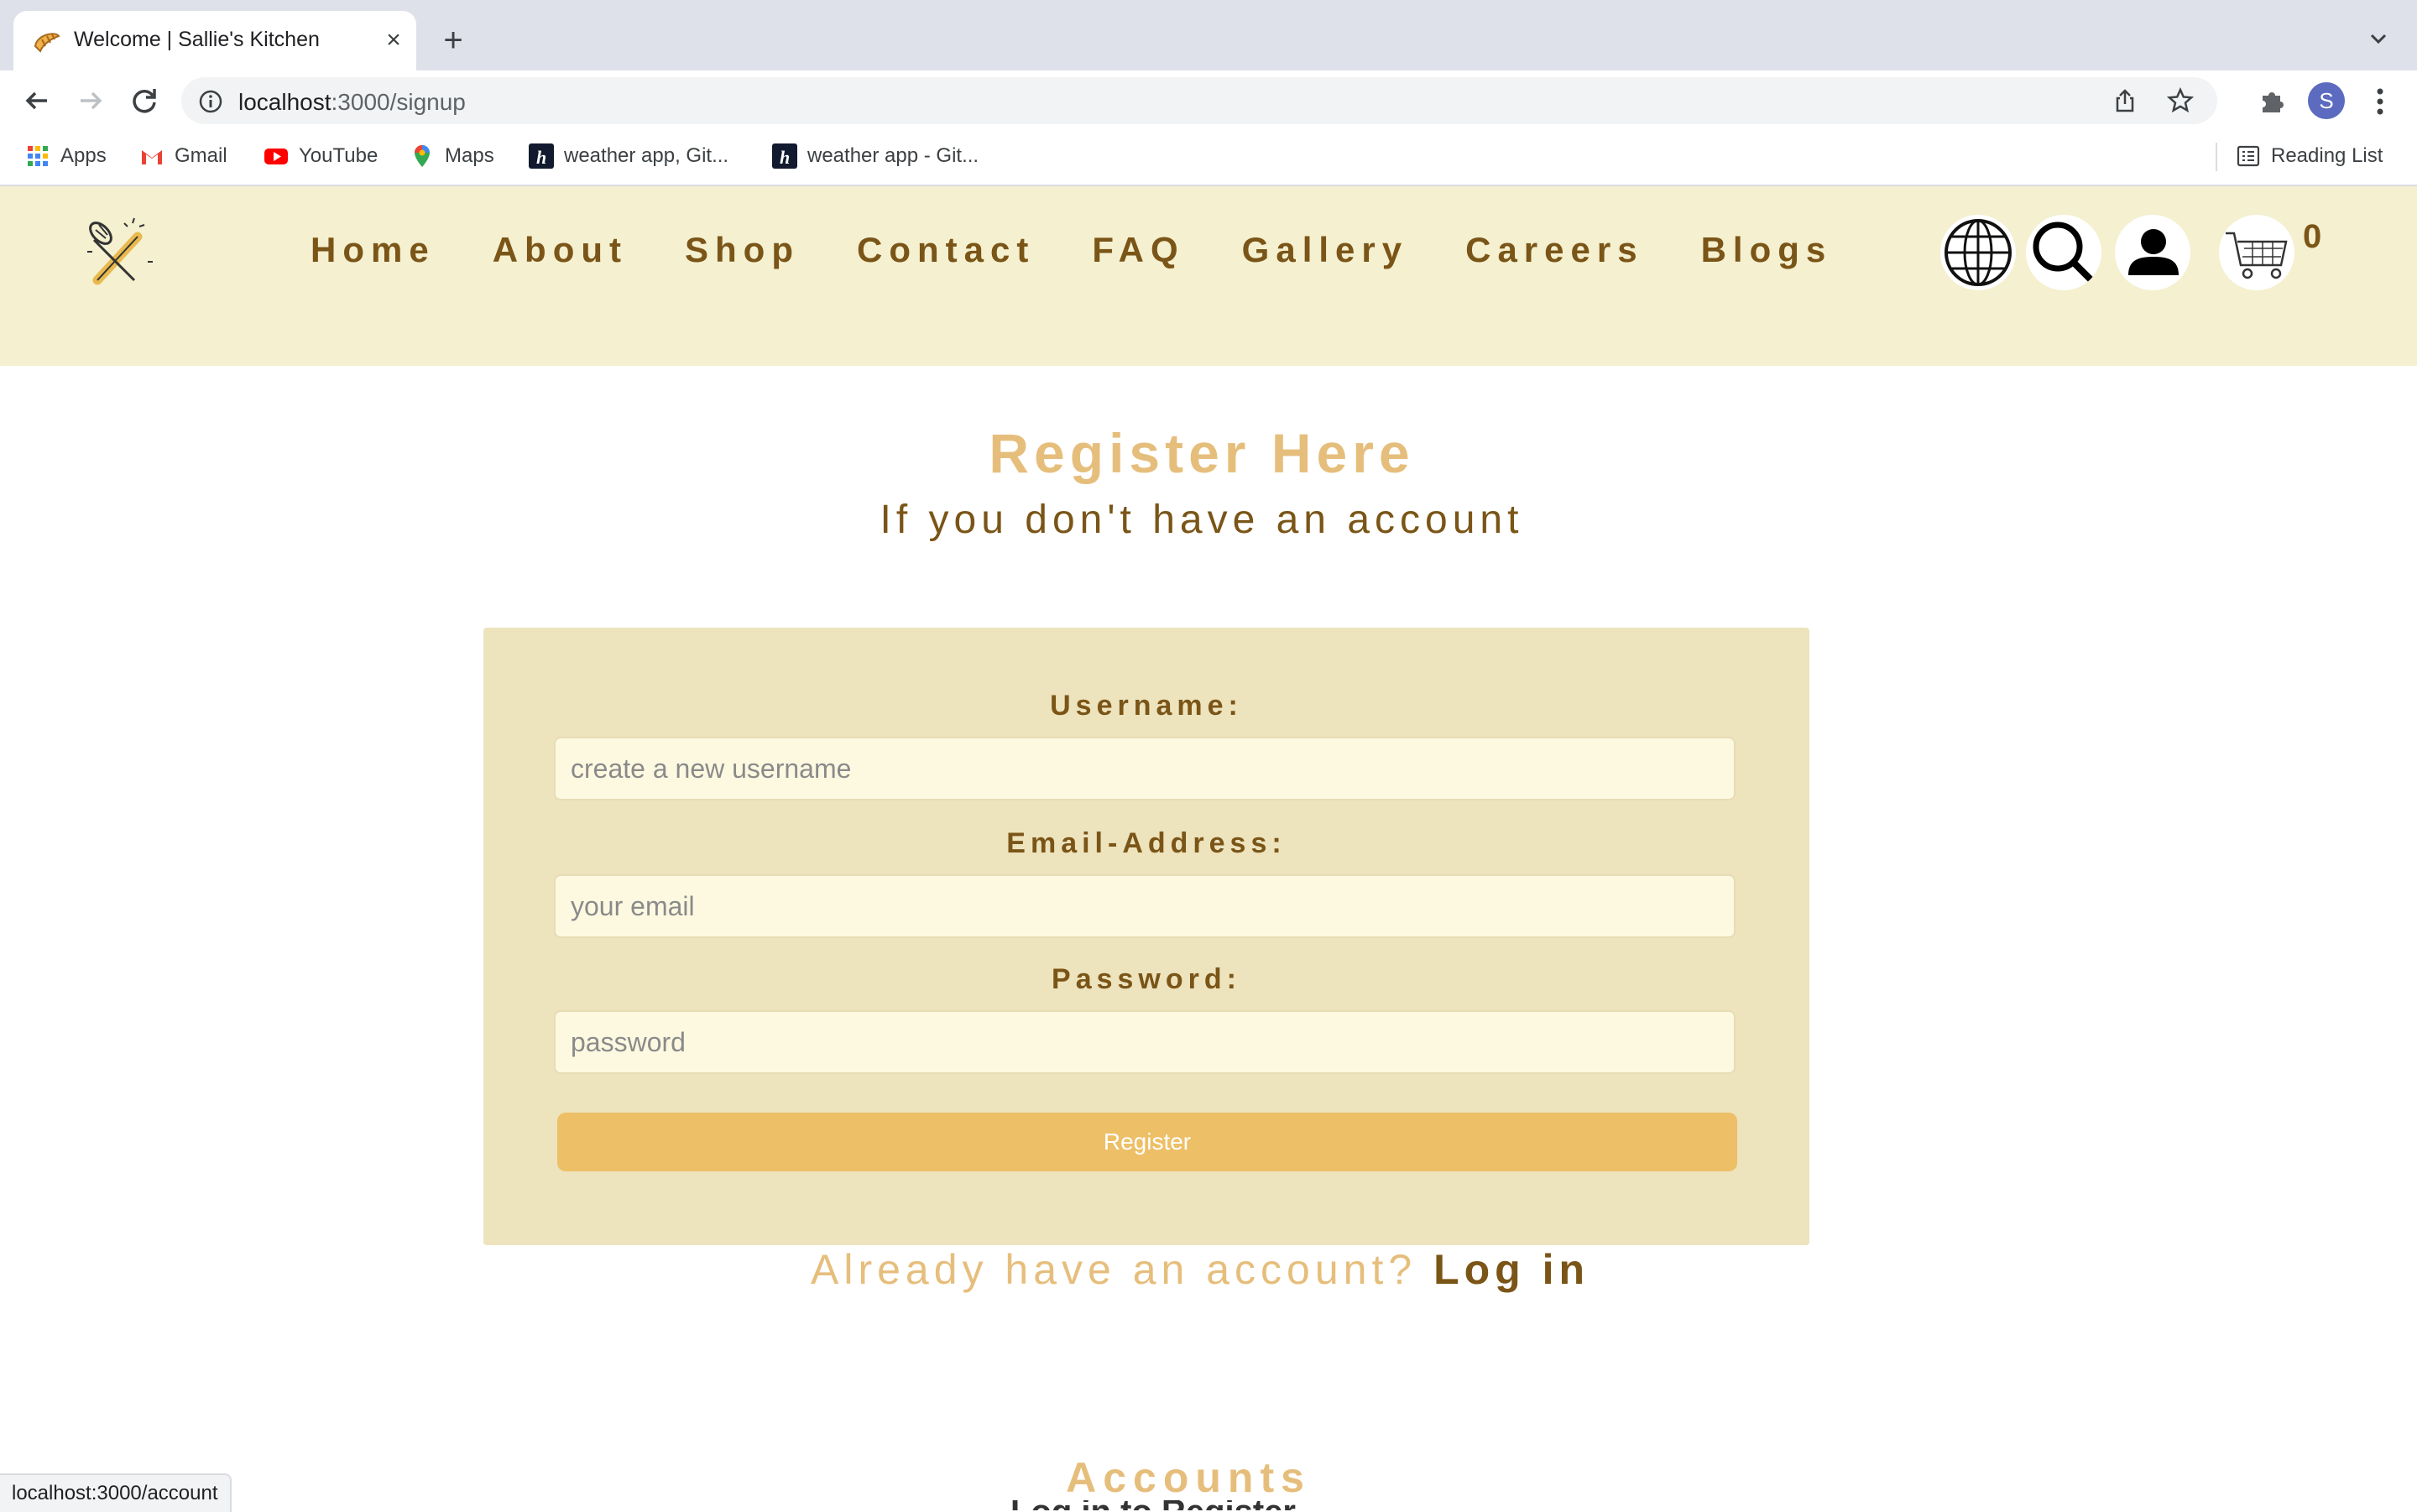 Image resolution: width=2417 pixels, height=1512 pixels. I want to click on kitchen-utensils-logo-icon, so click(120, 253).